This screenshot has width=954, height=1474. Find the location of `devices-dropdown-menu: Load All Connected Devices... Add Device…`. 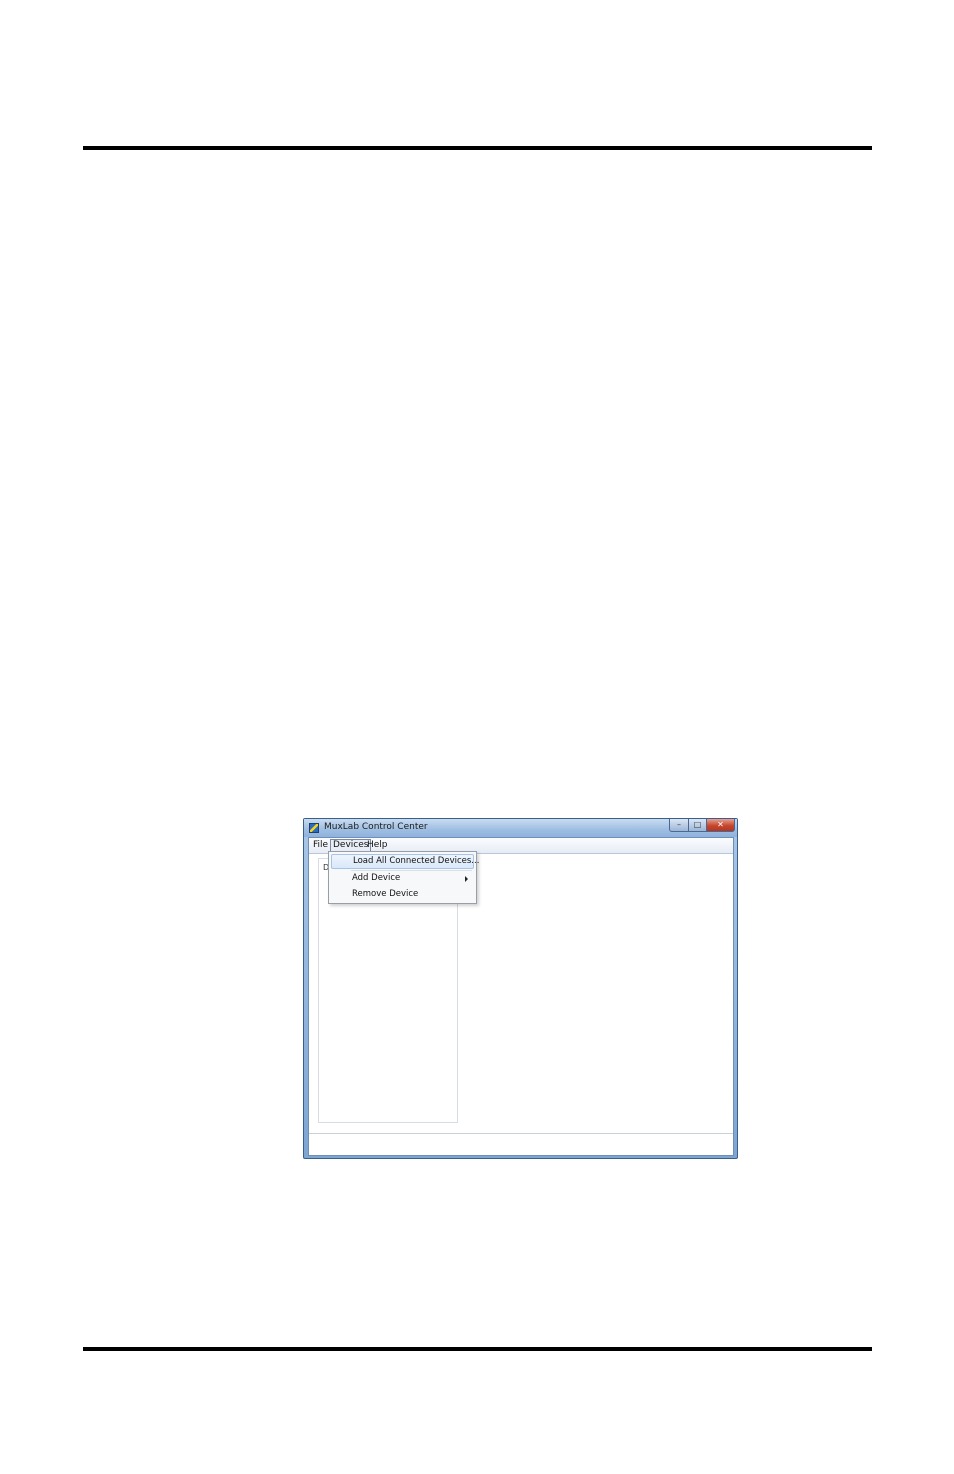

devices-dropdown-menu: Load All Connected Devices... Add Device… is located at coordinates (403, 877).